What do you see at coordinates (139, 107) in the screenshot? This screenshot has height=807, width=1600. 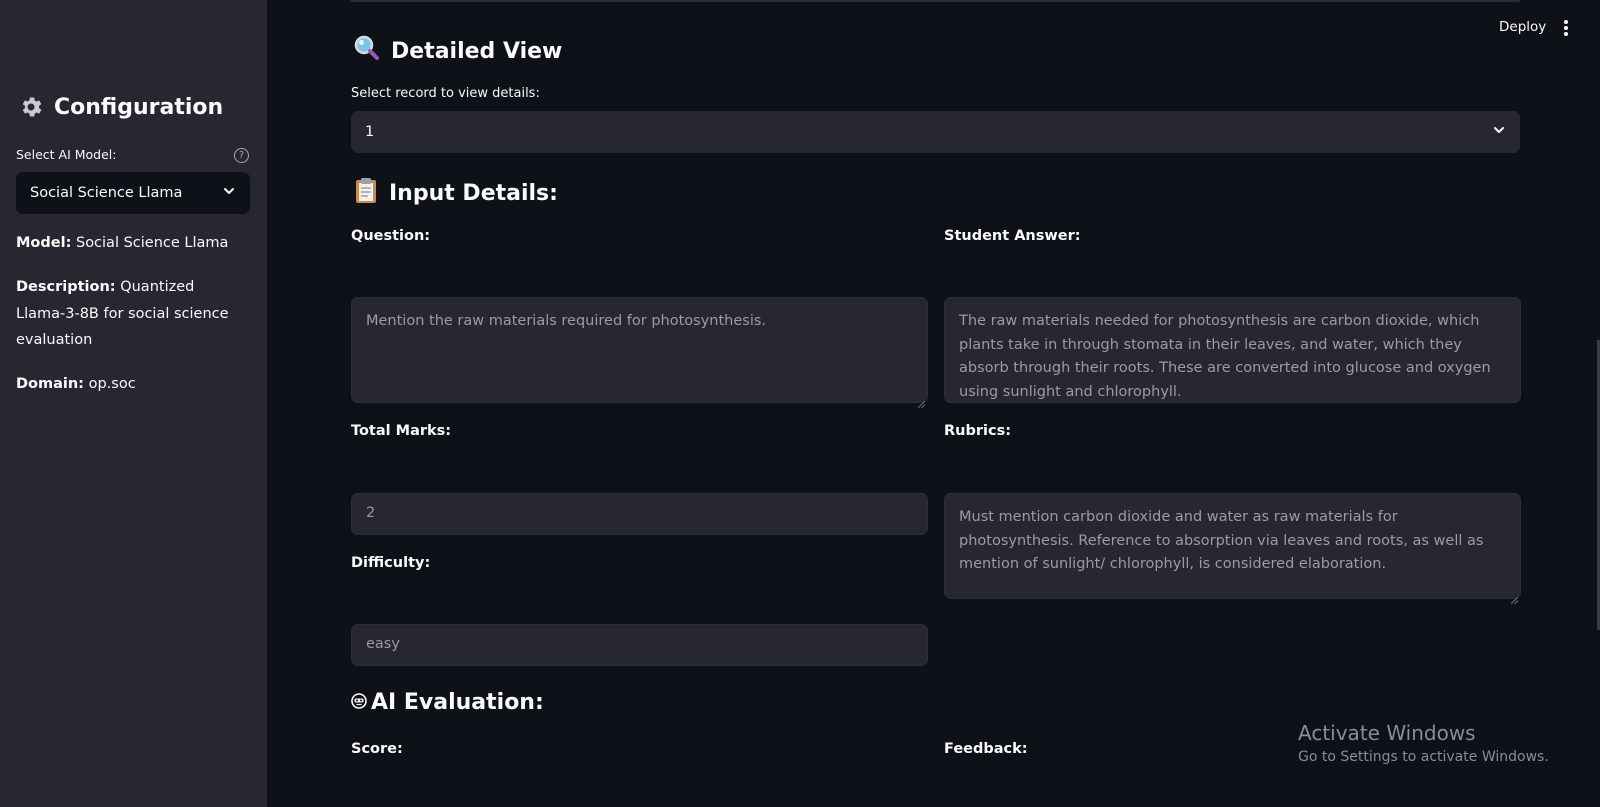 I see `sidebar-title-text: Configuration` at bounding box center [139, 107].